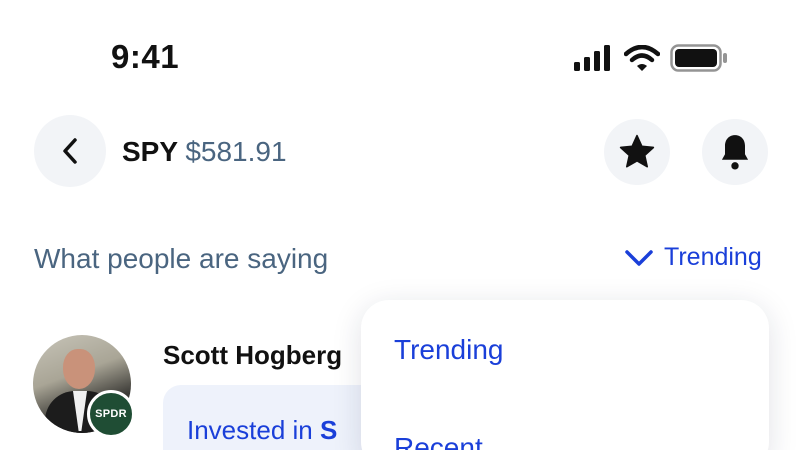  What do you see at coordinates (448, 350) in the screenshot?
I see `sort-option-trending: Trending` at bounding box center [448, 350].